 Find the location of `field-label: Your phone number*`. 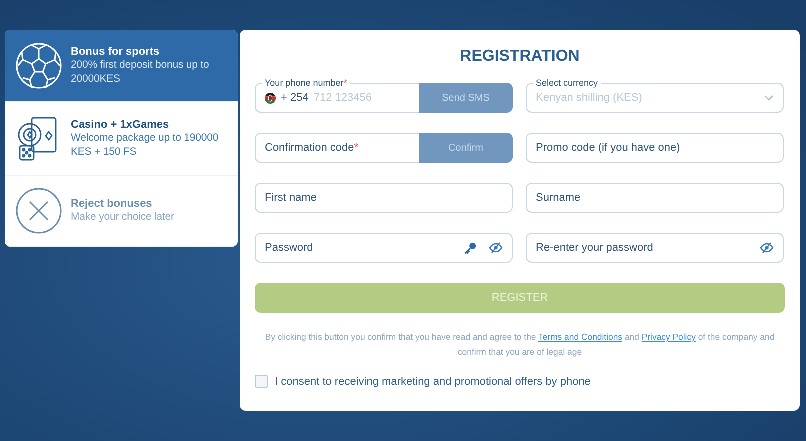

field-label: Your phone number* is located at coordinates (306, 83).